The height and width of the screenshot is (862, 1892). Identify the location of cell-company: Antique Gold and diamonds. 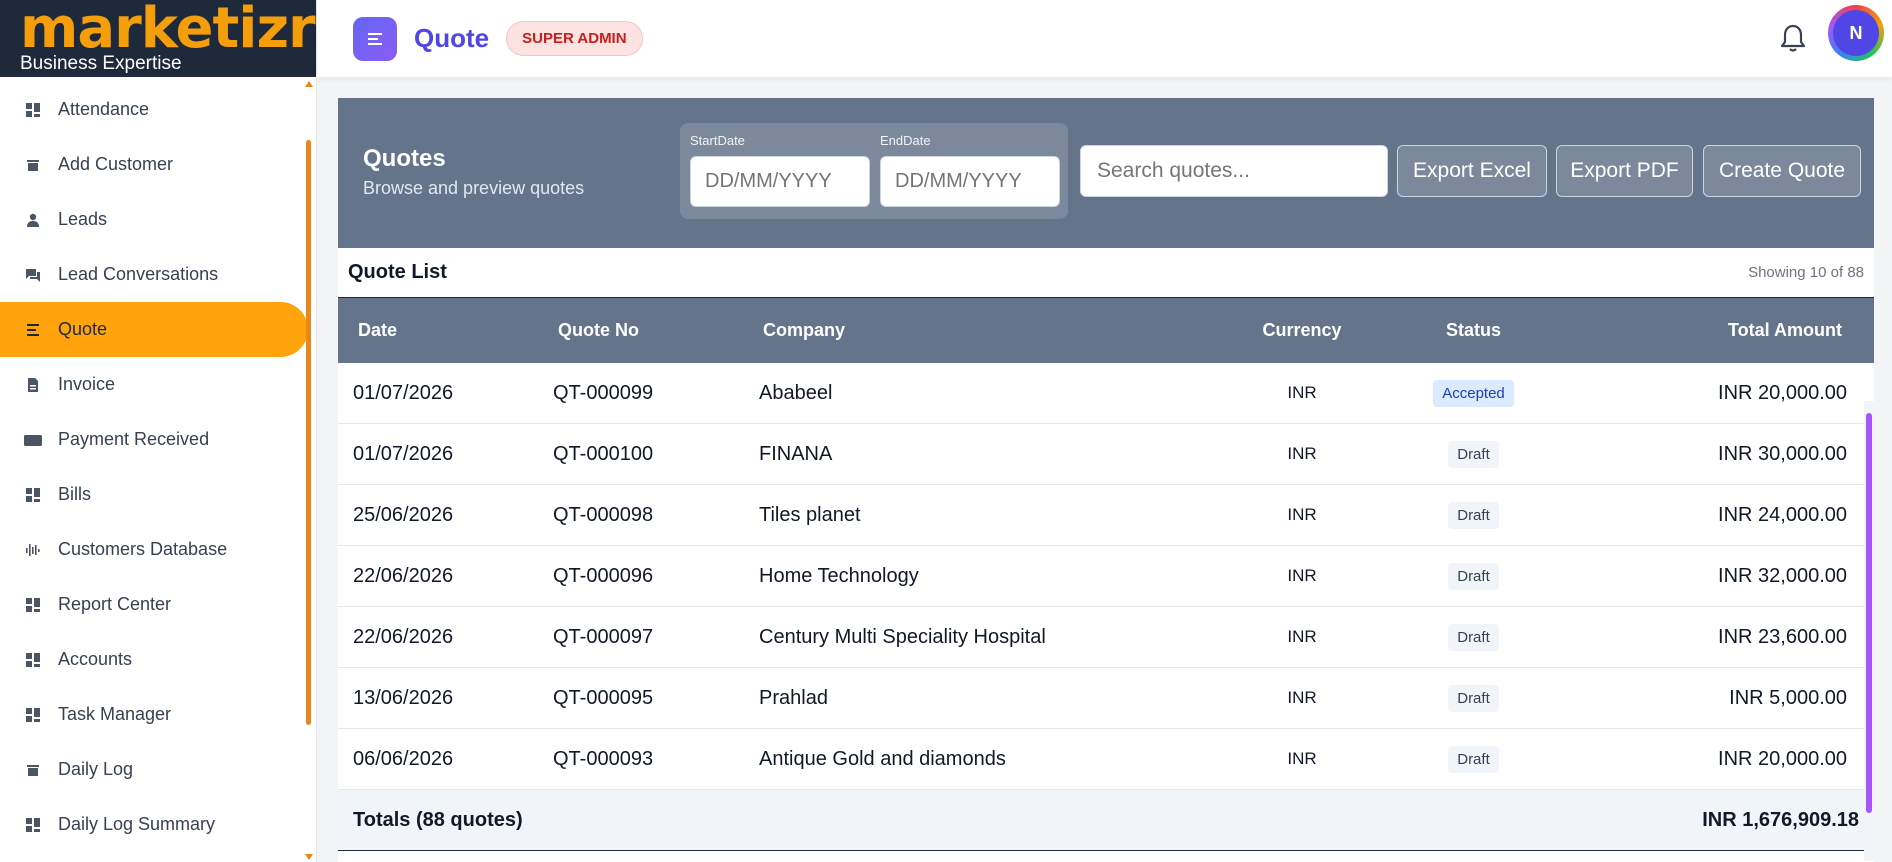
(882, 758).